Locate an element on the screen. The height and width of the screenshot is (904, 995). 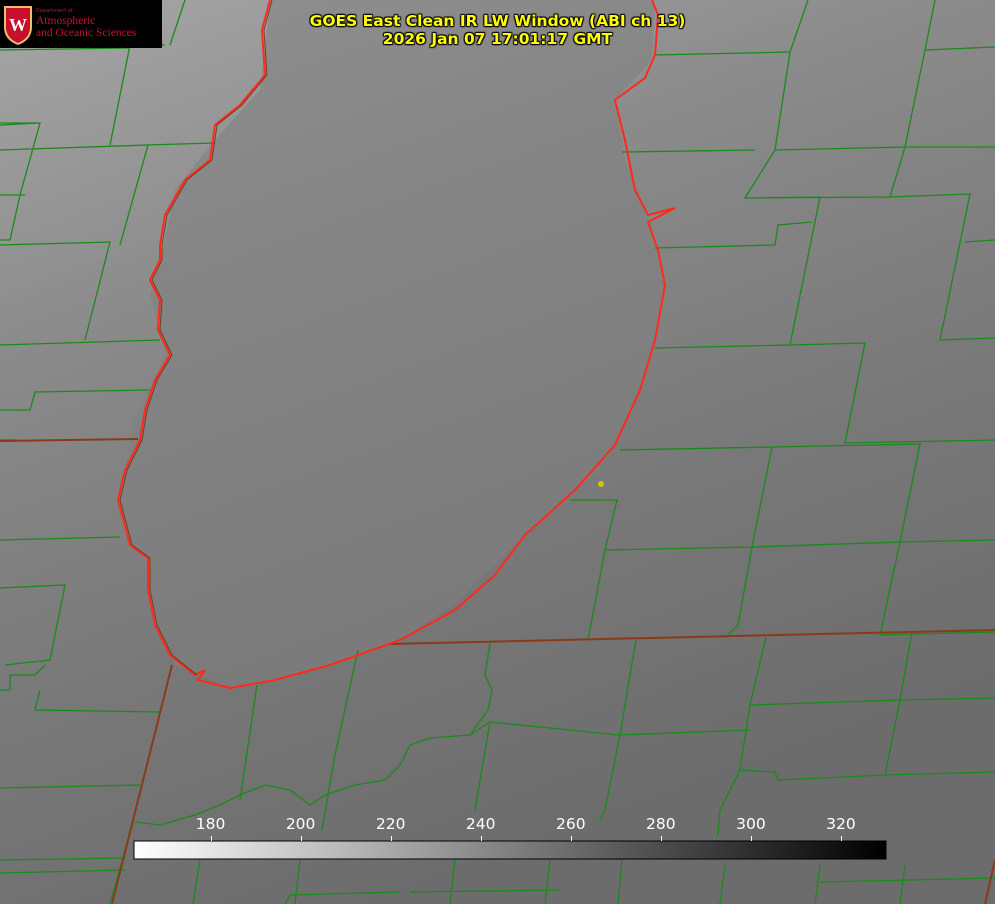
colorbar-tick-label: 280 is located at coordinates (661, 824).